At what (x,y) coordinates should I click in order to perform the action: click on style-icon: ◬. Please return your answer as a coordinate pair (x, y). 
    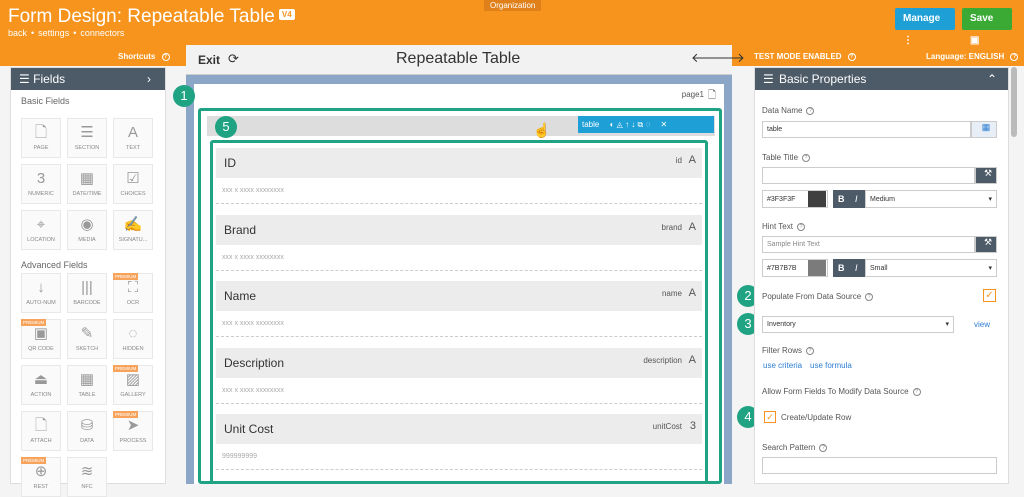
    Looking at the image, I should click on (620, 124).